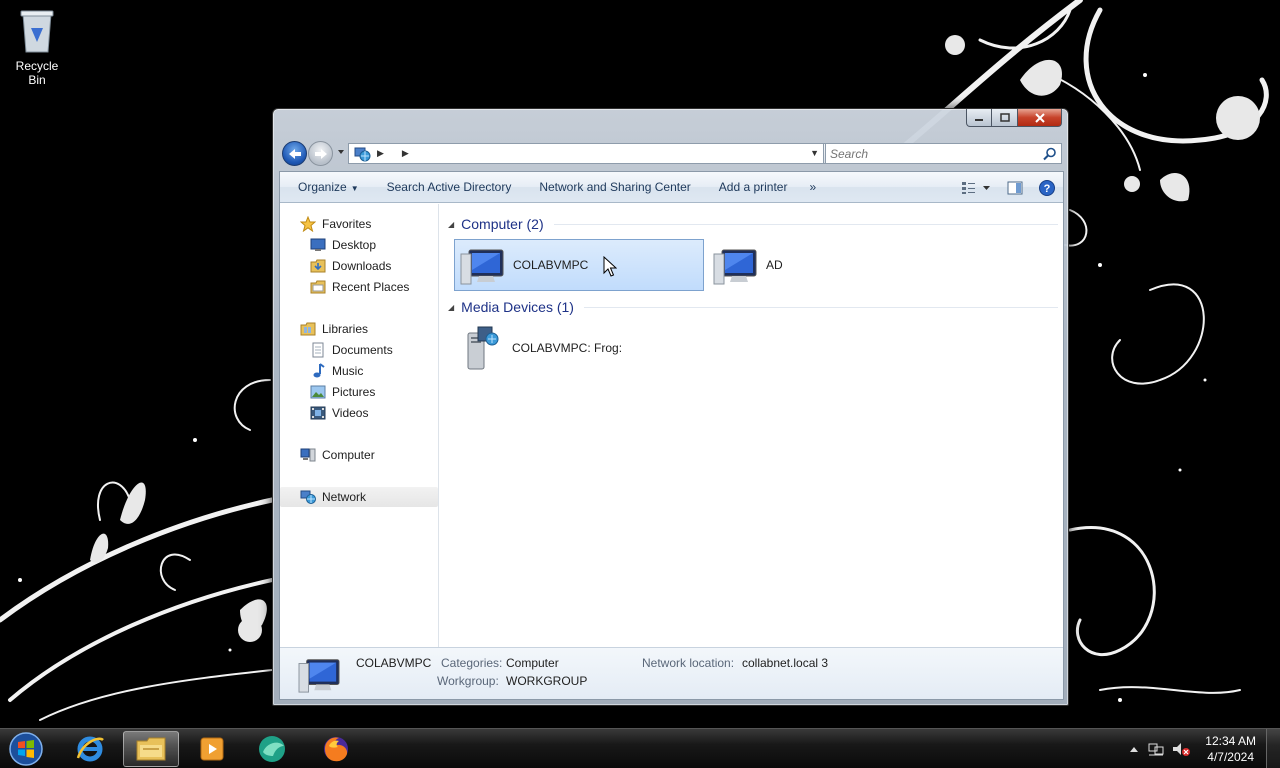  Describe the element at coordinates (1230, 757) in the screenshot. I see `clock-date: 4/7/2024` at that location.